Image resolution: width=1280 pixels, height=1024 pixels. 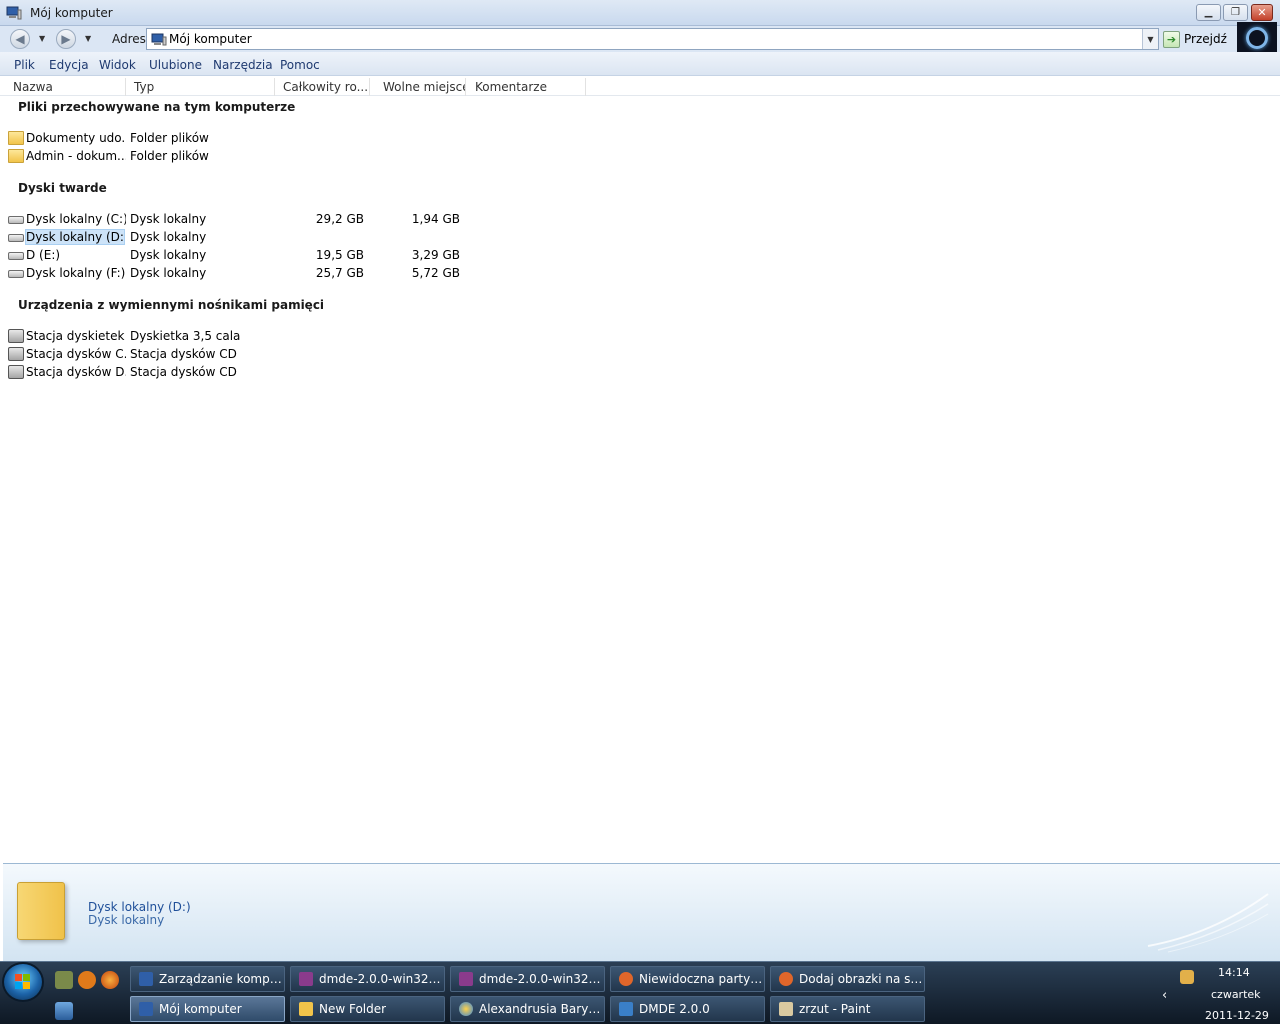 What do you see at coordinates (129, 39) in the screenshot?
I see `address-label: Adres` at bounding box center [129, 39].